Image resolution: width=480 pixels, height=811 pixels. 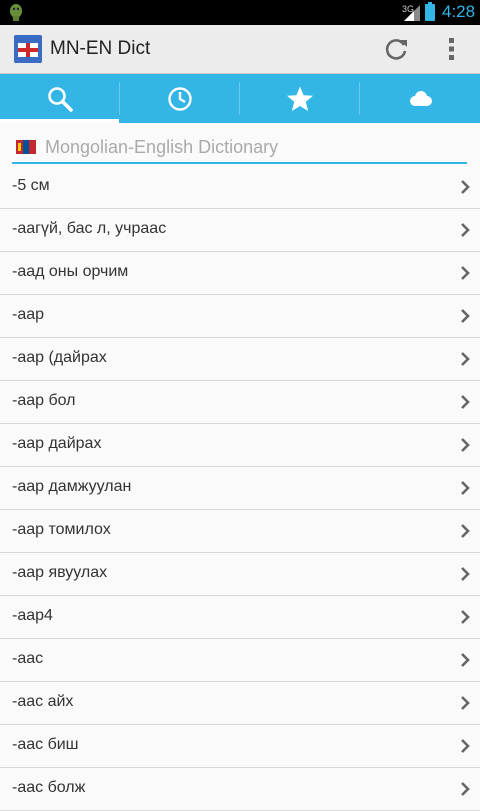 What do you see at coordinates (28, 49) in the screenshot?
I see `gb-flag-app-logo` at bounding box center [28, 49].